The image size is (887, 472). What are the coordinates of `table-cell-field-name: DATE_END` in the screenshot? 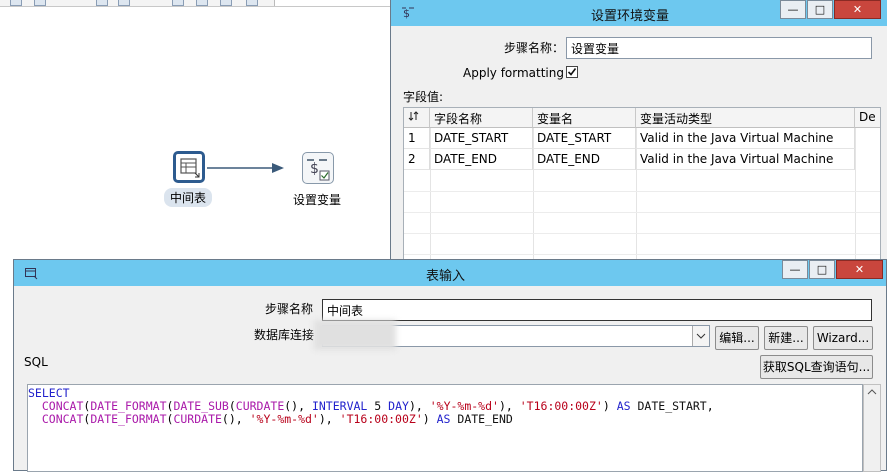 It's located at (481, 159).